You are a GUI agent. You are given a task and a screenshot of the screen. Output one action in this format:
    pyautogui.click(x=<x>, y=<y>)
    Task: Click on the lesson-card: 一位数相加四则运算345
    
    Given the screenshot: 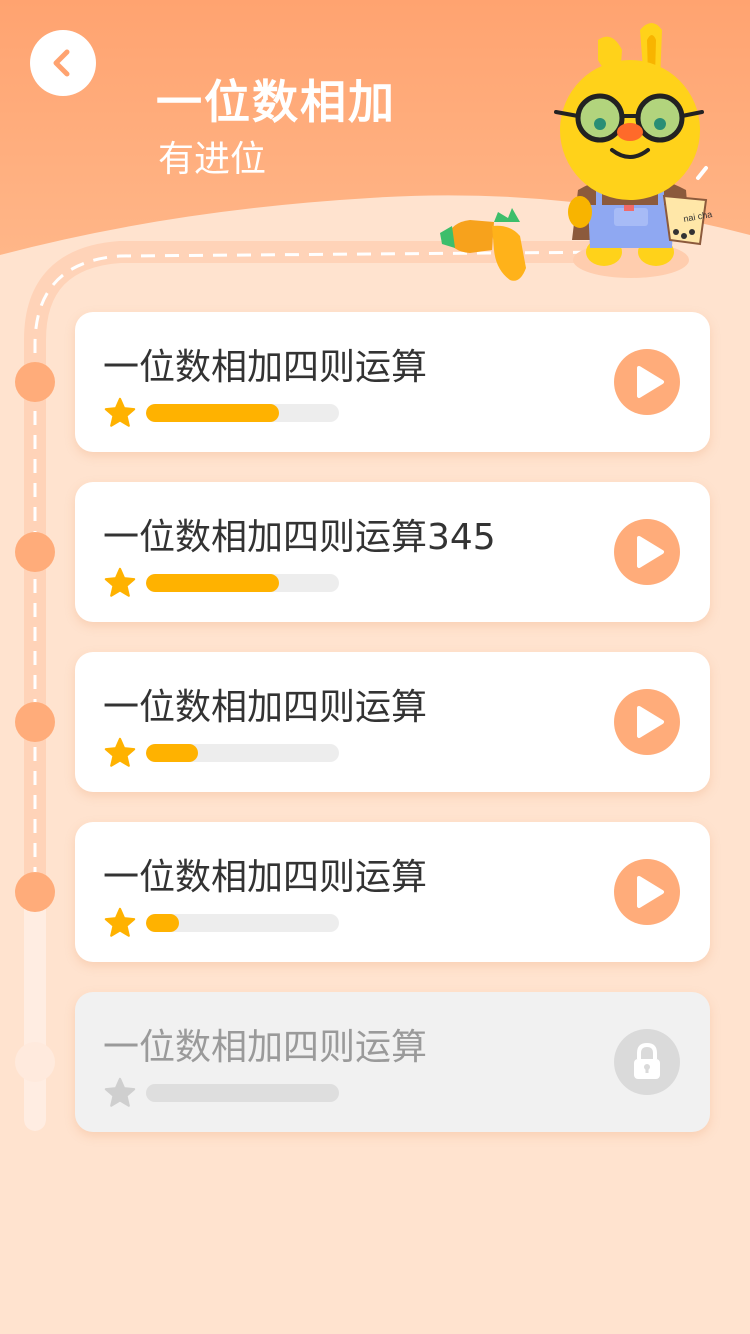 What is the action you would take?
    pyautogui.click(x=392, y=552)
    